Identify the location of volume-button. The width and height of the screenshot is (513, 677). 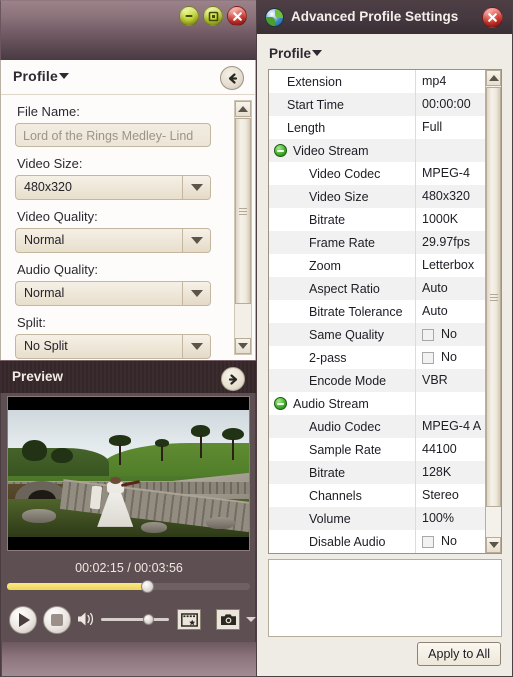
(86, 621).